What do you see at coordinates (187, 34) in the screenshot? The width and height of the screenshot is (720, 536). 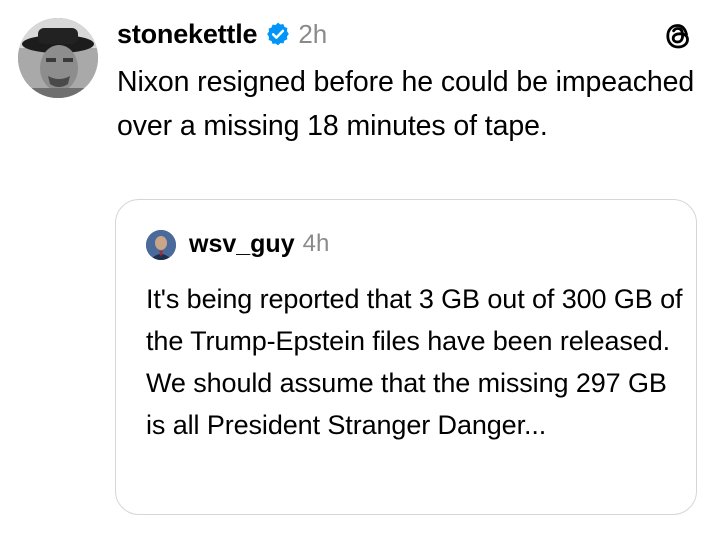 I see `author-username: stonekettle` at bounding box center [187, 34].